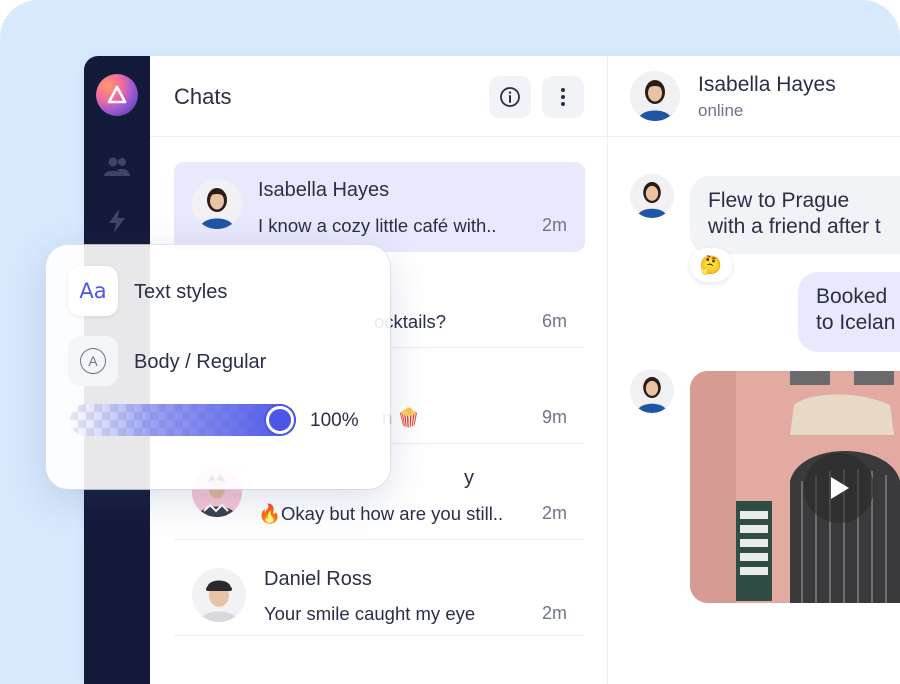 This screenshot has height=684, width=900. I want to click on message-reaction: 🤔, so click(711, 265).